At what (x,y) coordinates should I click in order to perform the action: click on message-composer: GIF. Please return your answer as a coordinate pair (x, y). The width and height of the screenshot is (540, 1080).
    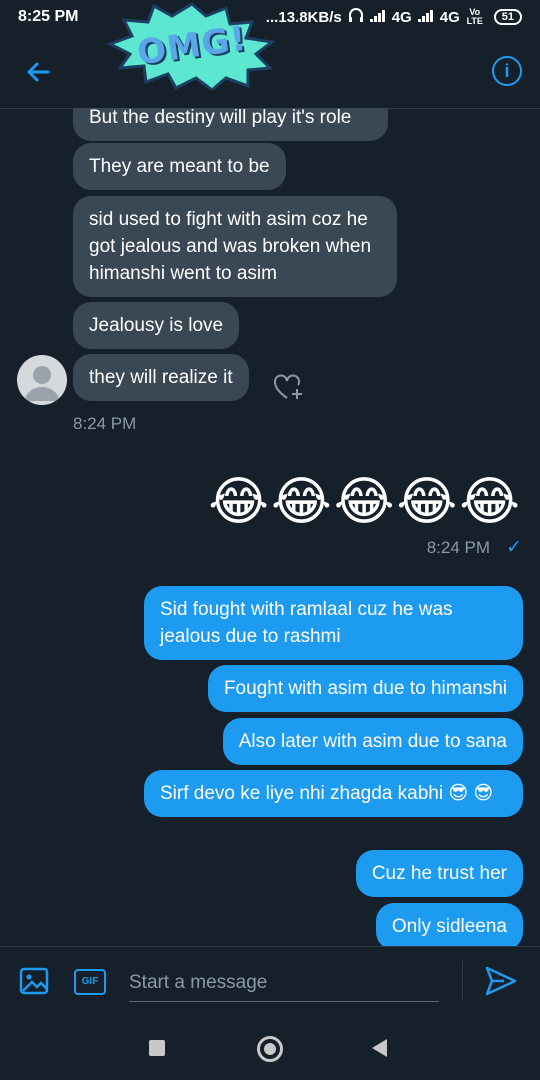
    Looking at the image, I should click on (270, 980).